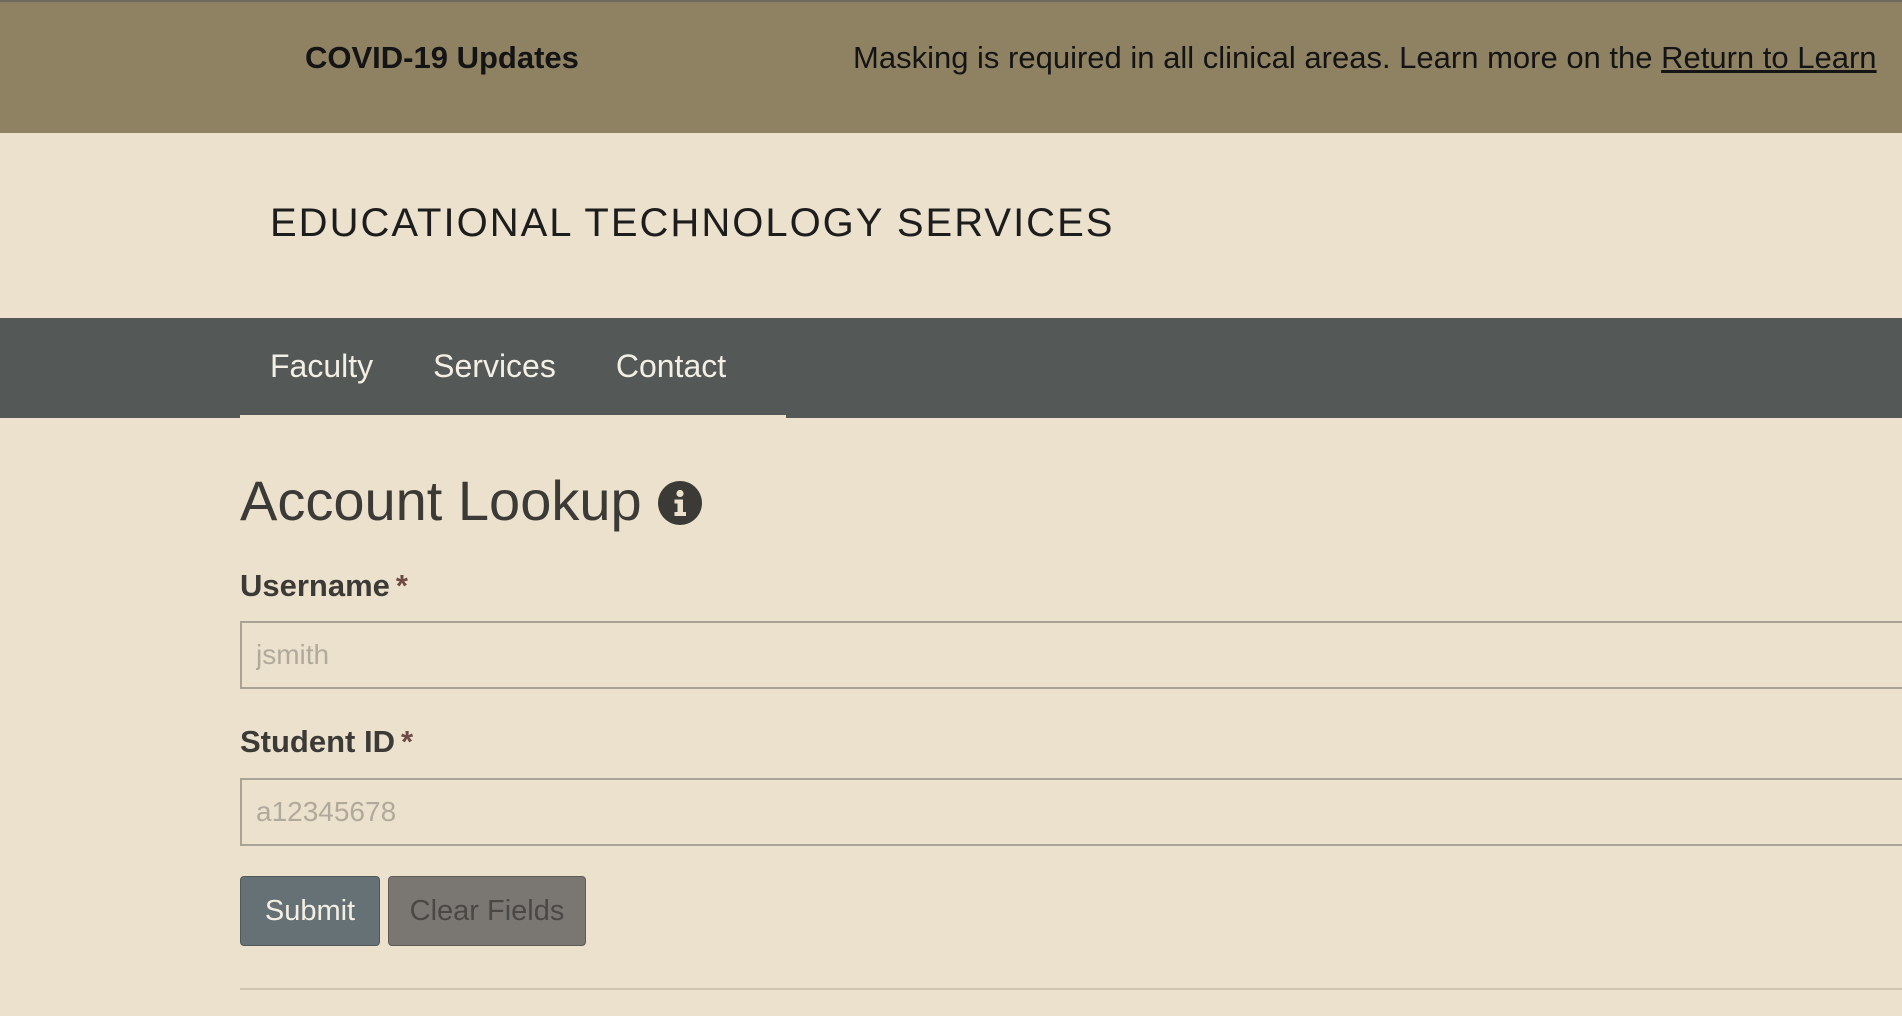 This screenshot has width=1902, height=1016. Describe the element at coordinates (692, 223) in the screenshot. I see `site-title: EDUCATIONAL TECHNOLOGY SERVICES` at that location.